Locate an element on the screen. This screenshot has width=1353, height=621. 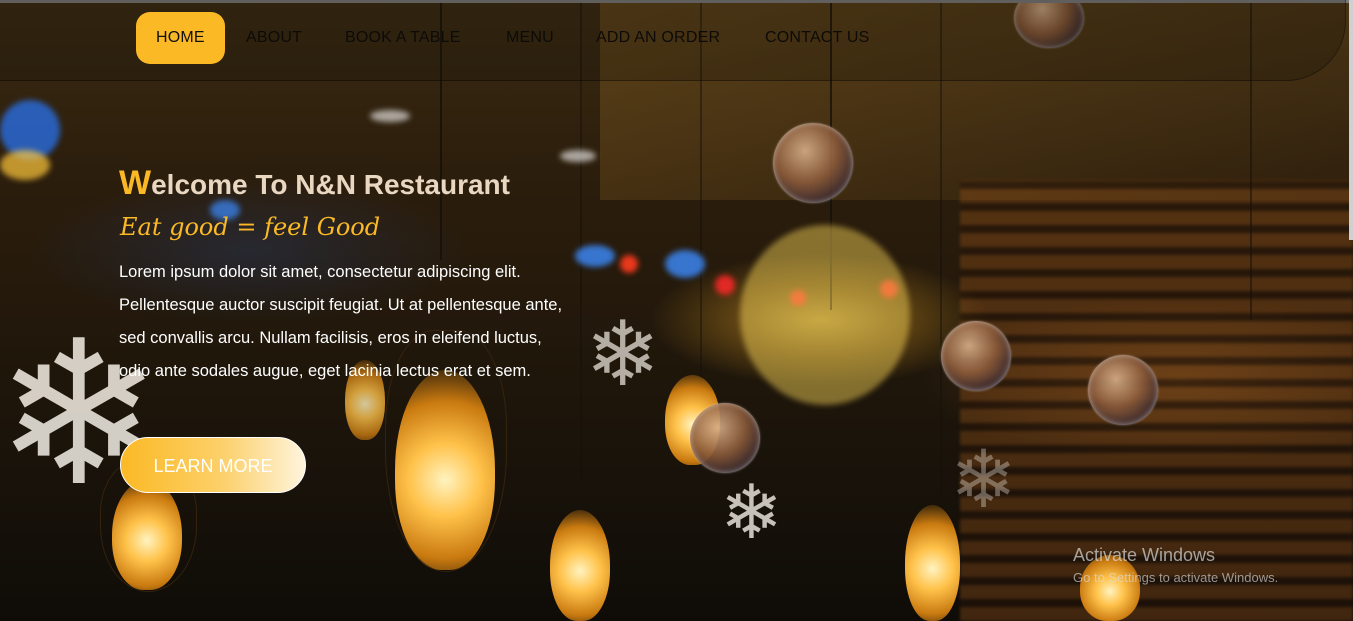
windows-activation-title: Activate Windows is located at coordinates (1144, 555).